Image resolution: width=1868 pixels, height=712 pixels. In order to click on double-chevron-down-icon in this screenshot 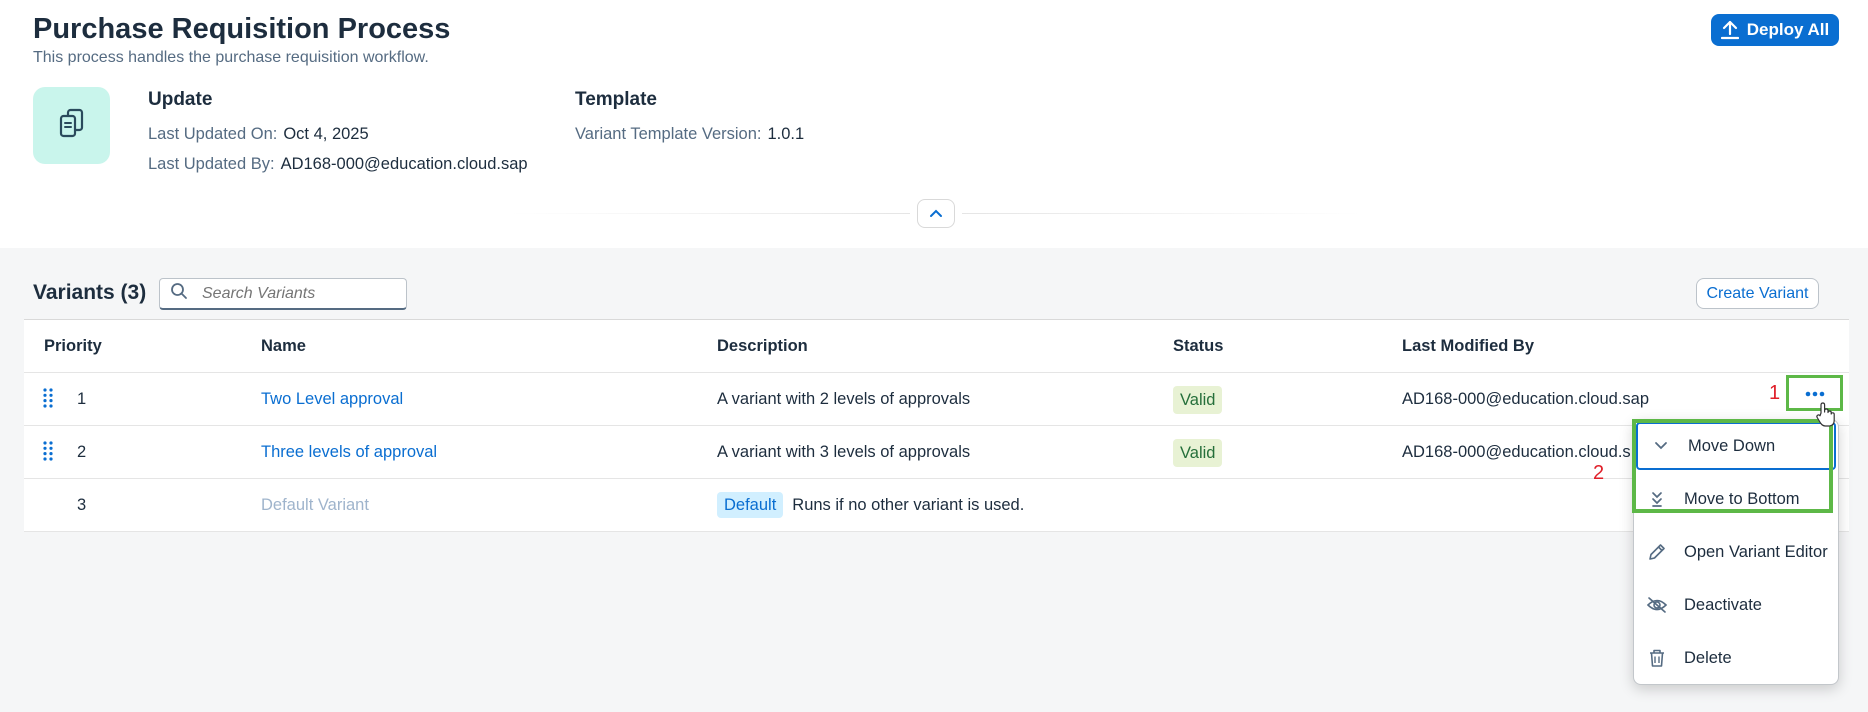, I will do `click(1657, 499)`.